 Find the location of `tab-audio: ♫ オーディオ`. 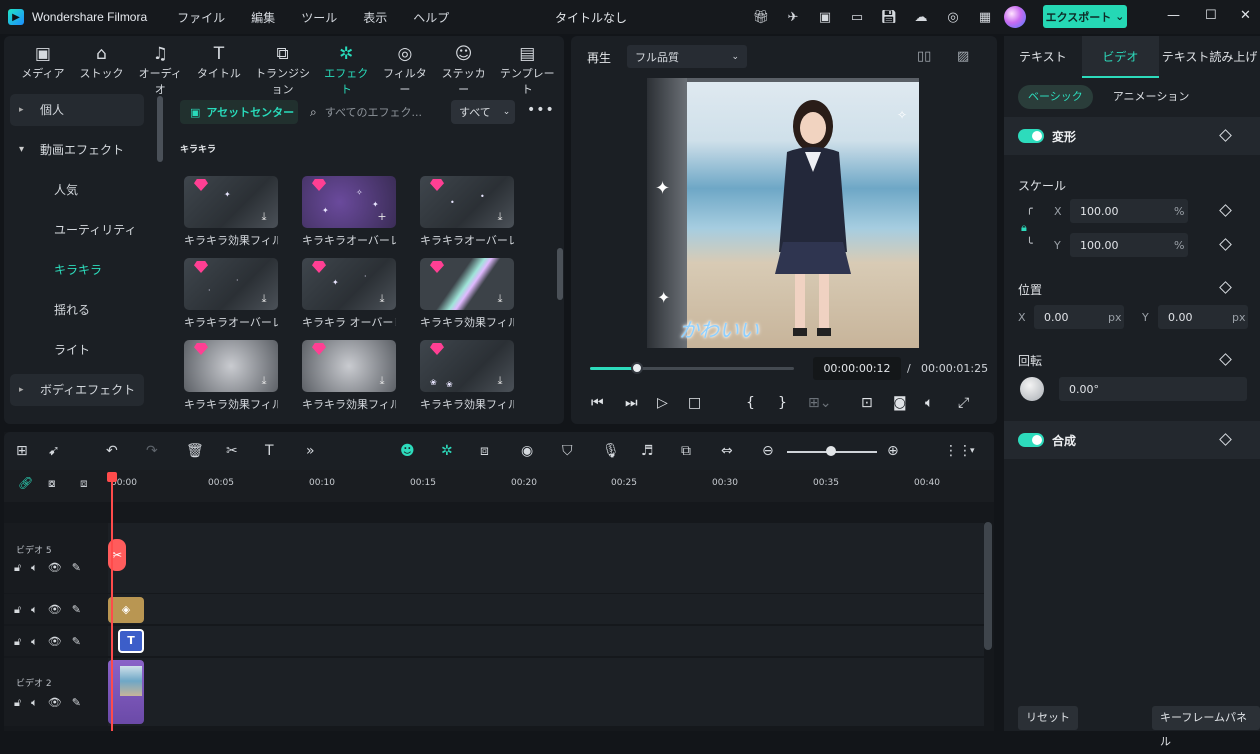

tab-audio: ♫ オーディオ is located at coordinates (160, 66).